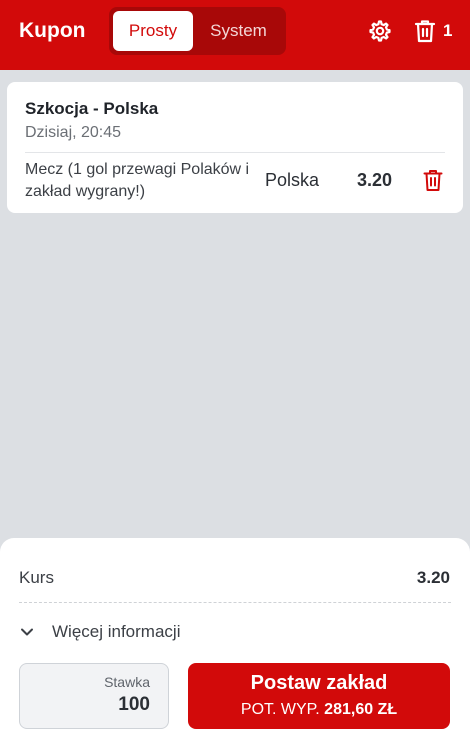 The width and height of the screenshot is (470, 740). I want to click on more-info-toggle: Więcej informacji, so click(99, 632).